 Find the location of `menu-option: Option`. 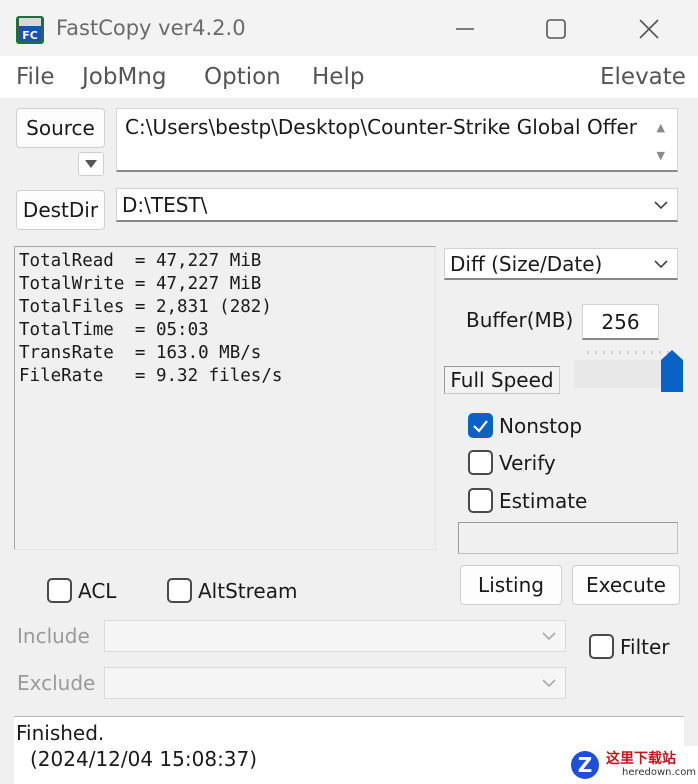

menu-option: Option is located at coordinates (242, 77).